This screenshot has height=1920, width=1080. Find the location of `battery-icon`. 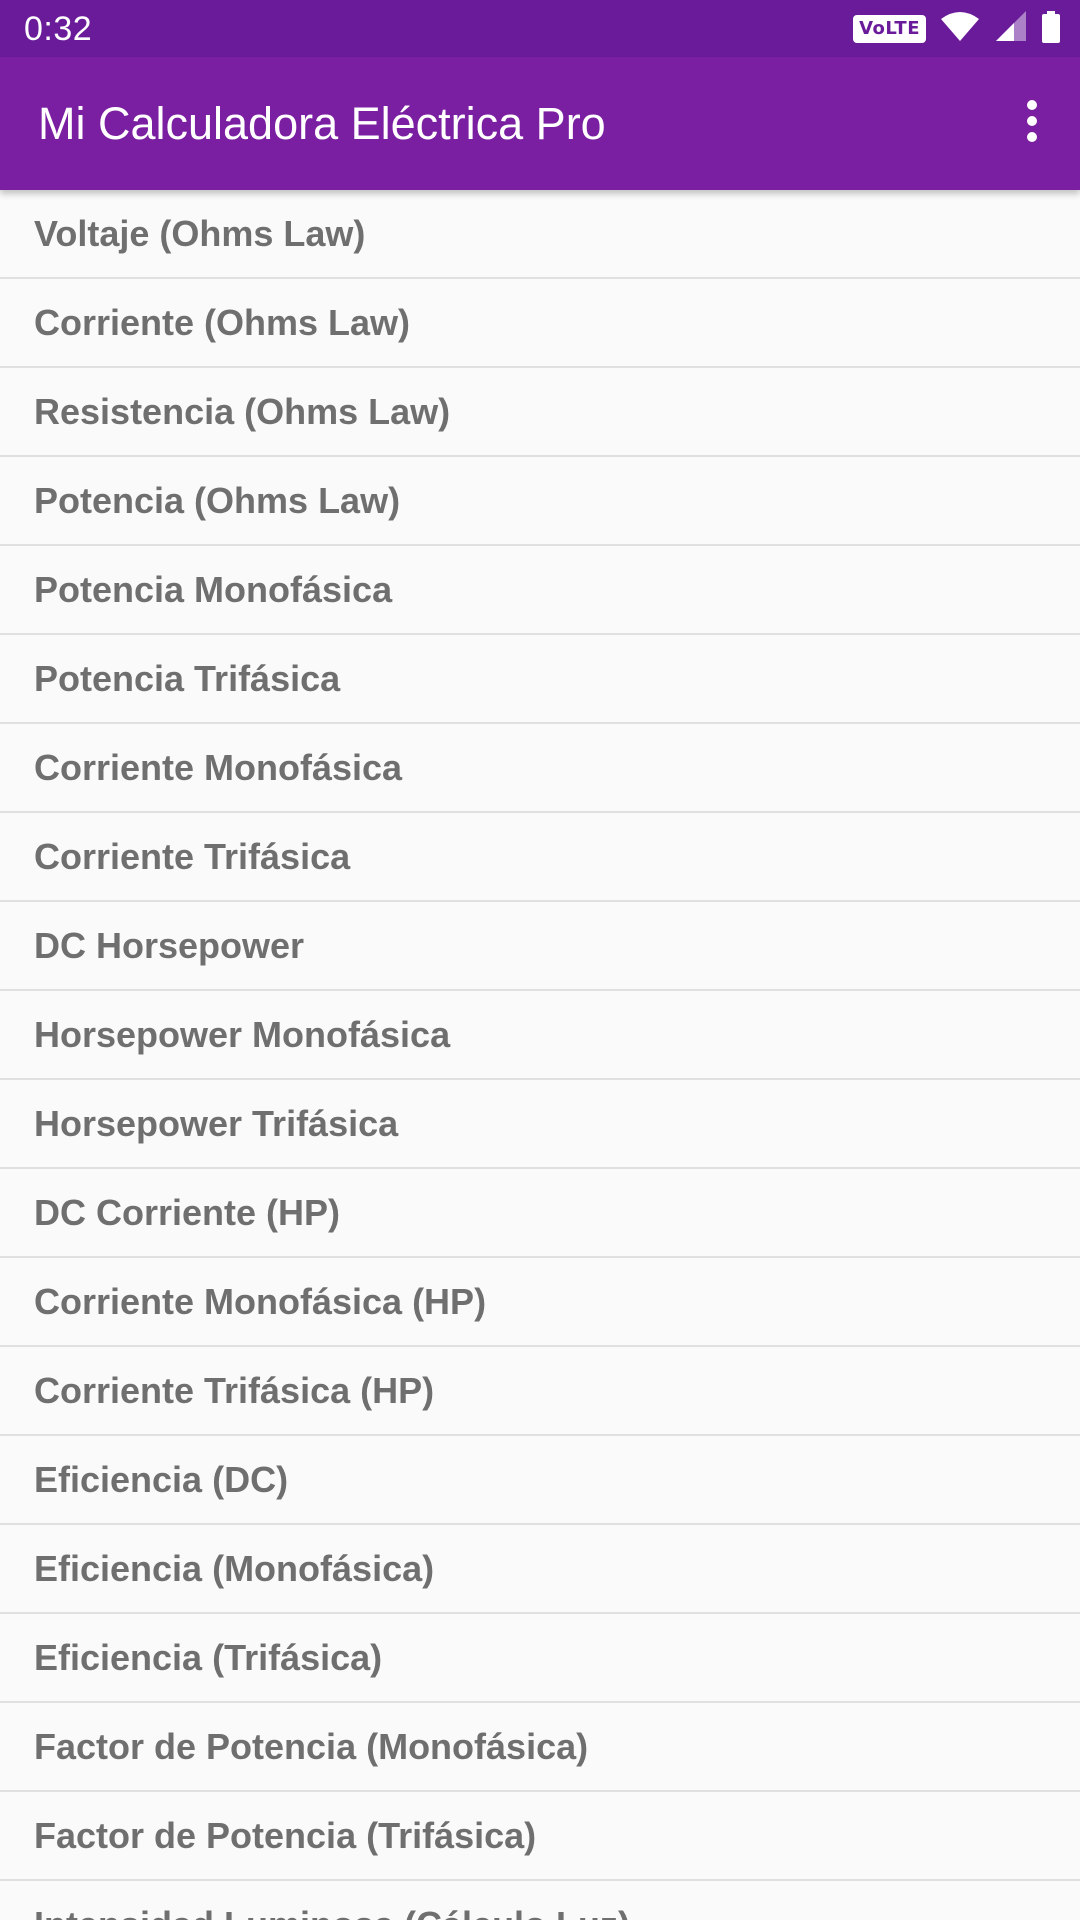

battery-icon is located at coordinates (1051, 29).